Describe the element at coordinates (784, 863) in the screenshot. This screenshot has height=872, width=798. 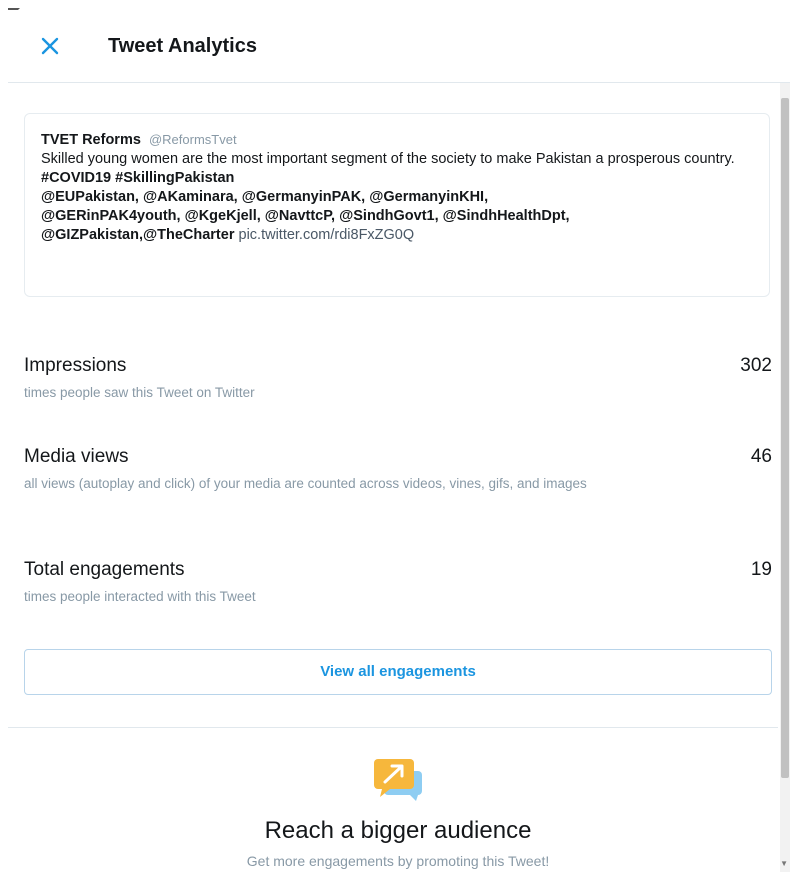
I see `scroll-down-arrow-icon: ▼` at that location.